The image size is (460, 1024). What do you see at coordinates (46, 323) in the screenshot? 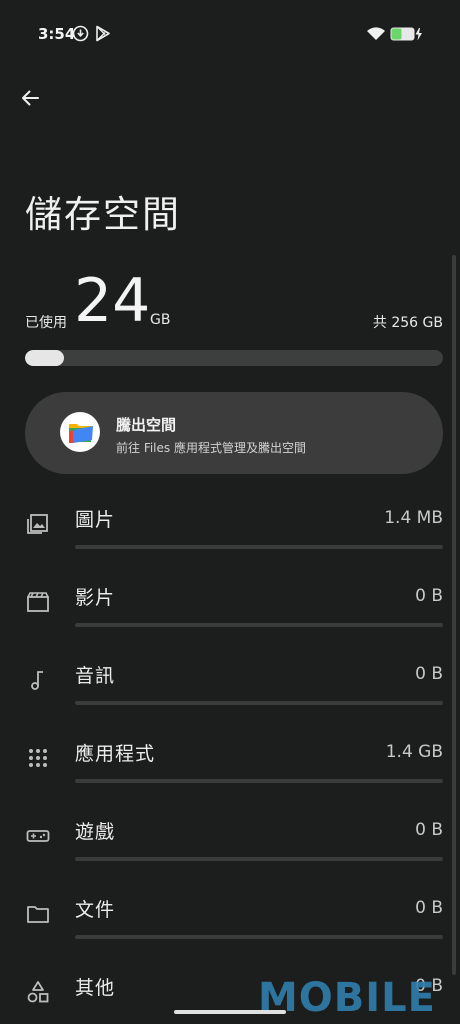
I see `used-label: 已使用` at bounding box center [46, 323].